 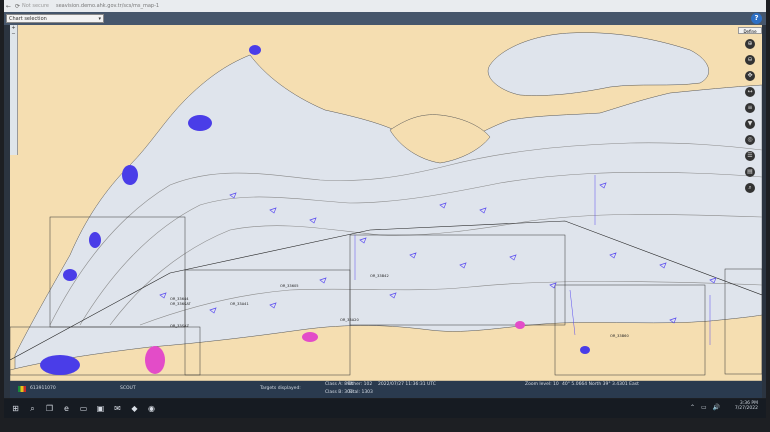 I want to click on security-warning: Not secure, so click(x=35, y=6).